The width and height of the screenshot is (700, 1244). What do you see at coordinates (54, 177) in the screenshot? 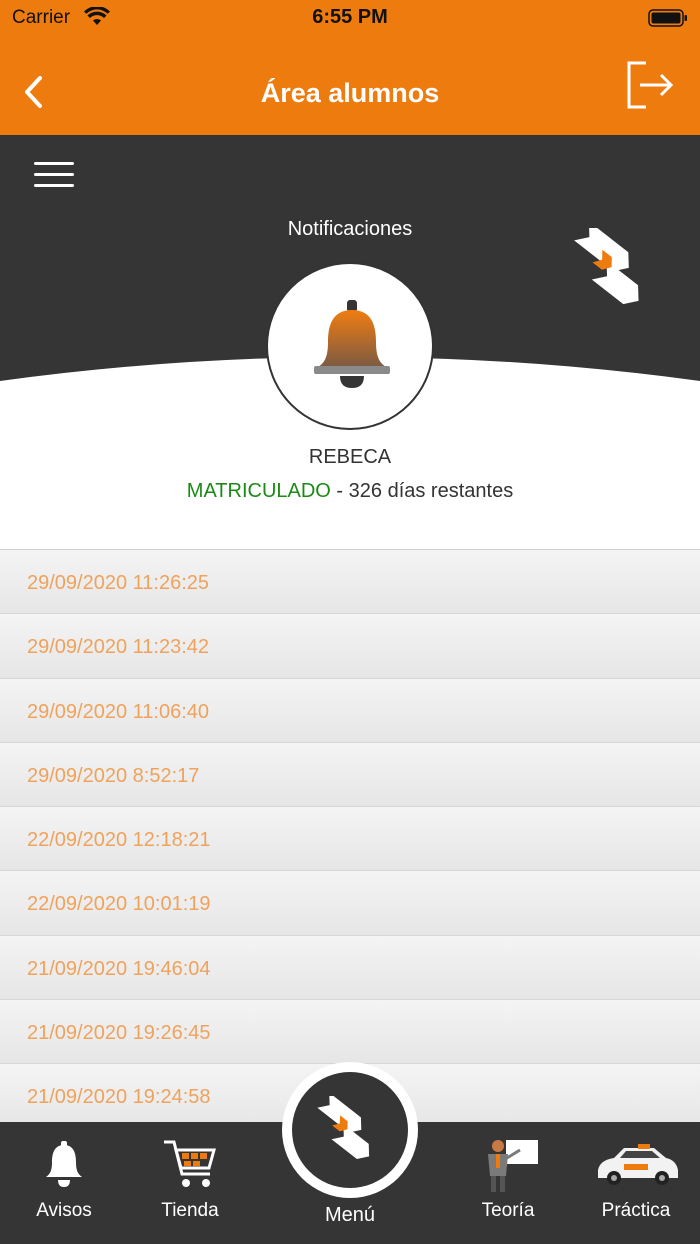
I see `hamburger-menu-button` at bounding box center [54, 177].